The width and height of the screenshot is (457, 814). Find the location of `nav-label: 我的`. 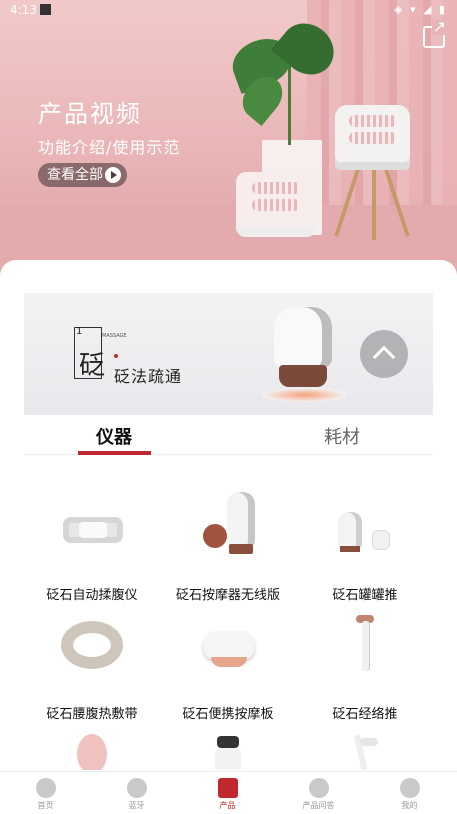

nav-label: 我的 is located at coordinates (409, 805).